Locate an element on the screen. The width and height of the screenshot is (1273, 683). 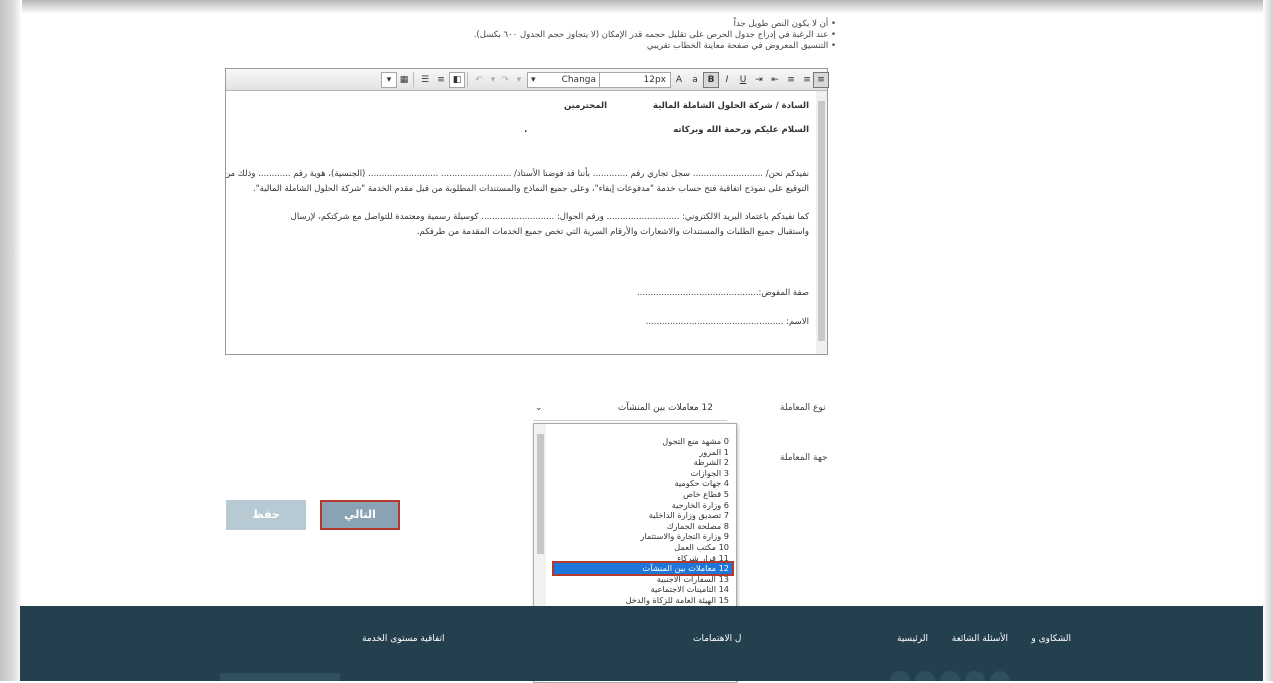
transaction-type-select: 12 معاملات بين المنشآت ⌄ is located at coordinates (630, 408).